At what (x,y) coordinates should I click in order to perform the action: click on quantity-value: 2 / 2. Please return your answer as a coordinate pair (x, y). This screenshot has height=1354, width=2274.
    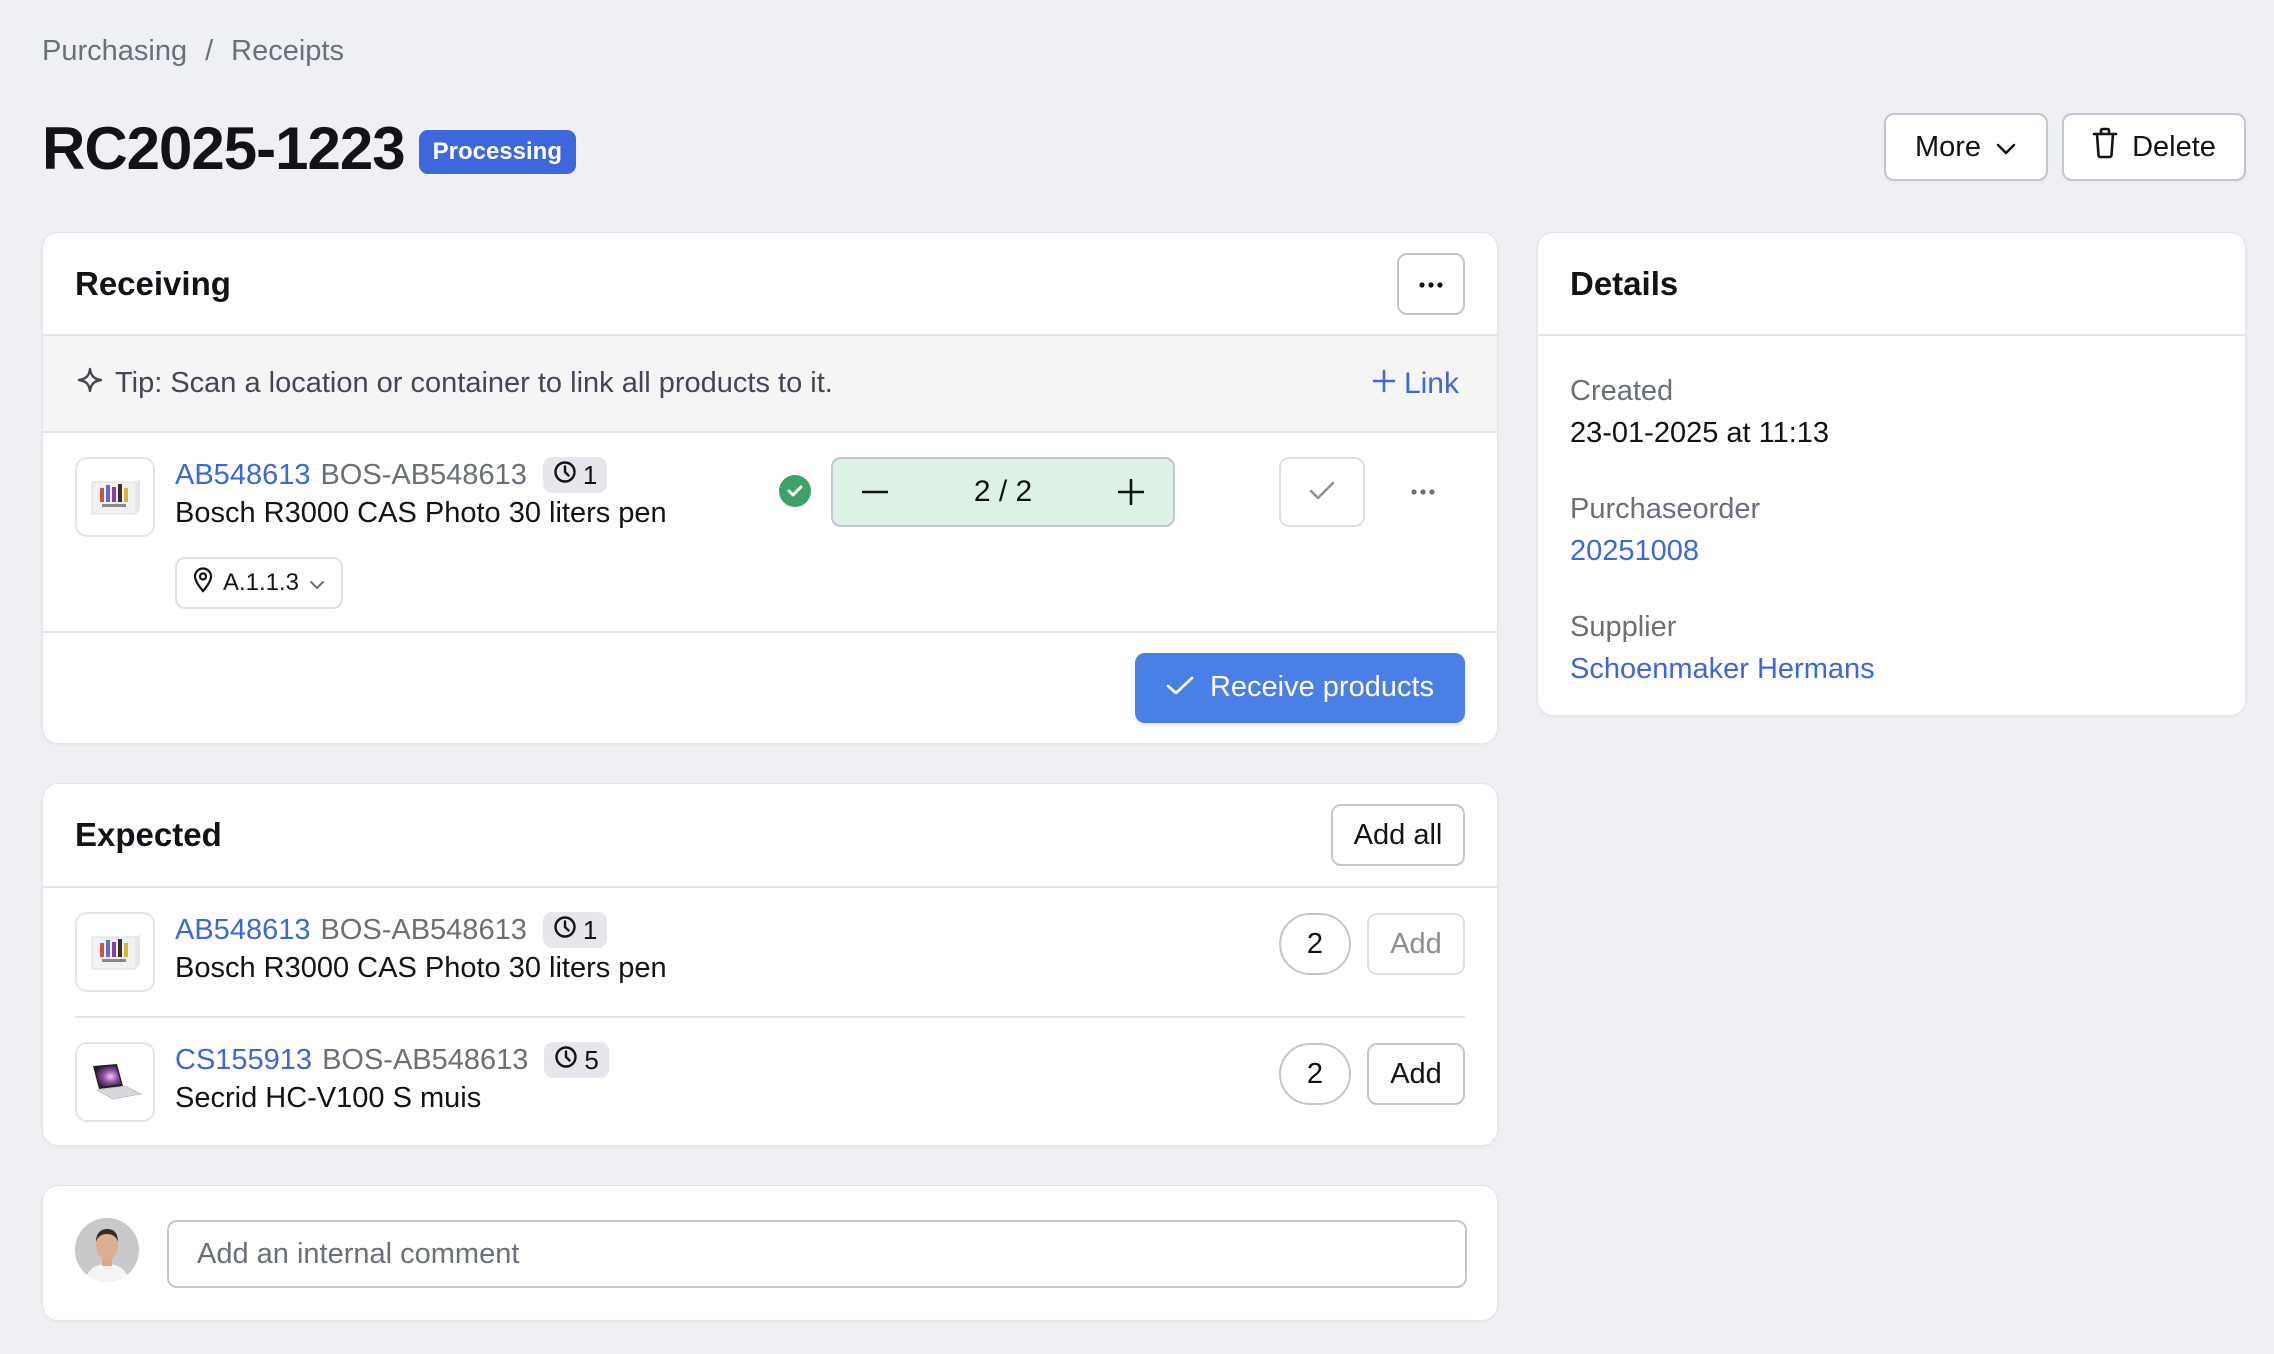
    Looking at the image, I should click on (1003, 492).